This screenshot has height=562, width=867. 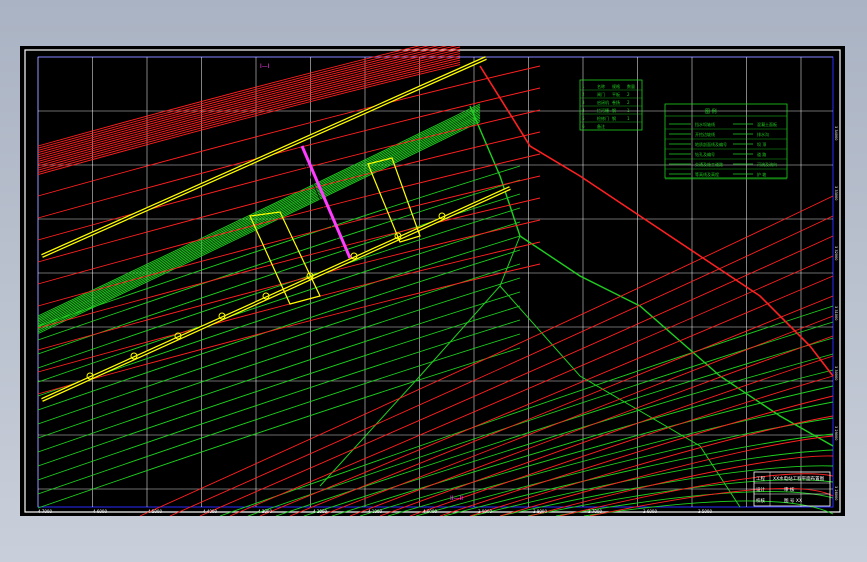 What do you see at coordinates (100, 511) in the screenshot?
I see `bottom-axis-label: 4 6000` at bounding box center [100, 511].